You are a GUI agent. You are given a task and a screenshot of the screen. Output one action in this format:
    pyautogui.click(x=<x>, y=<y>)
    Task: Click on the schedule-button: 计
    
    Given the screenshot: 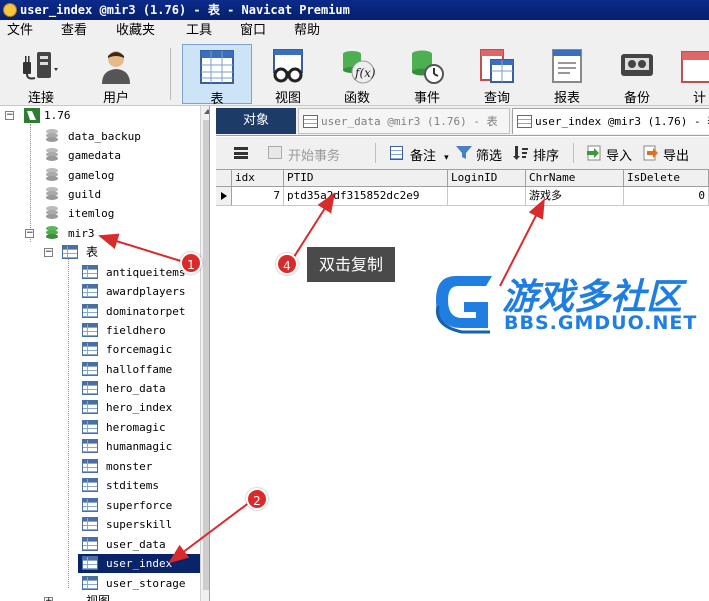 What is the action you would take?
    pyautogui.click(x=690, y=74)
    